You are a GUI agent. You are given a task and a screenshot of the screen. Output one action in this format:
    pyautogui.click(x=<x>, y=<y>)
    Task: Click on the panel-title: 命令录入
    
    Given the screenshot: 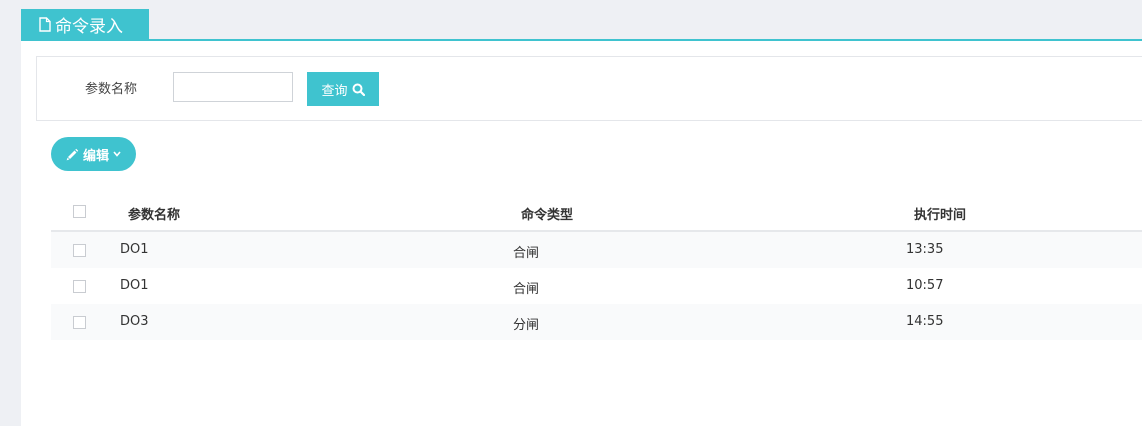 What is the action you would take?
    pyautogui.click(x=89, y=26)
    